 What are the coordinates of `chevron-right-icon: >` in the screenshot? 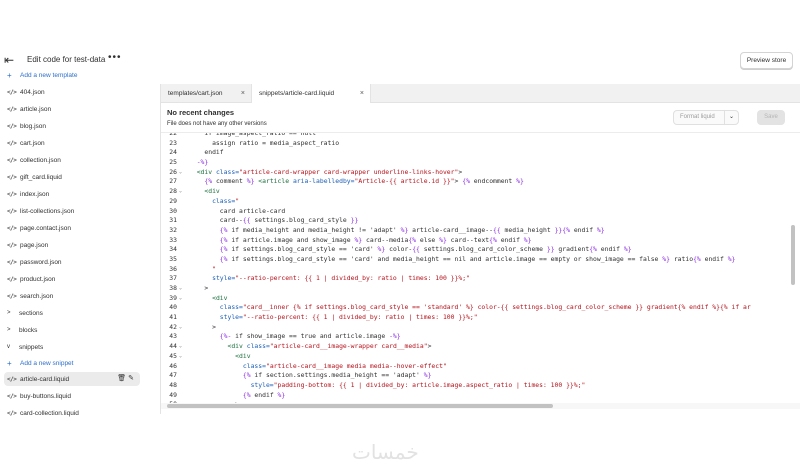 It's located at (9, 330).